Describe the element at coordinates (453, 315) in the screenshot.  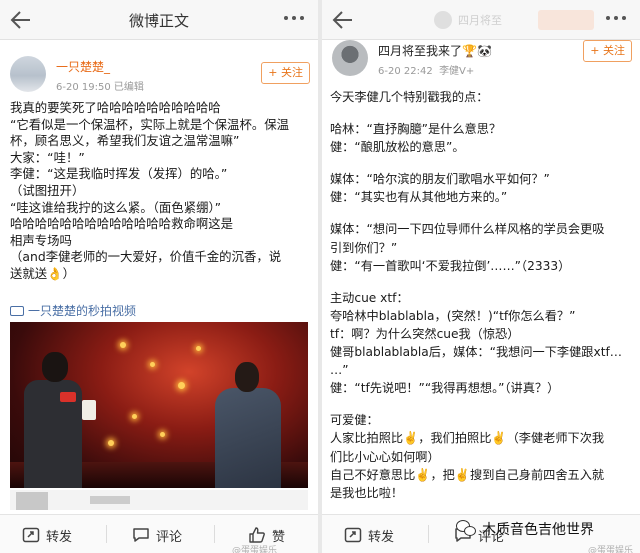
I see `post-line: 夸哈林中blablabla，(突然！)“tf你怎么看？”` at that location.